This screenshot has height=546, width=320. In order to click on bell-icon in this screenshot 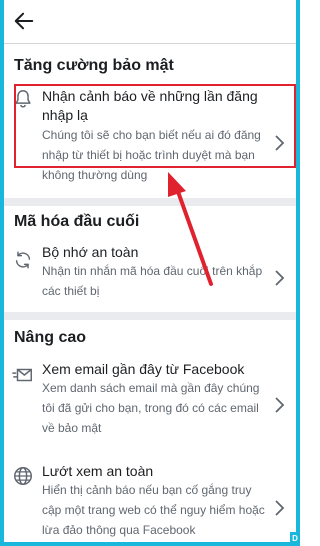, I will do `click(23, 99)`.